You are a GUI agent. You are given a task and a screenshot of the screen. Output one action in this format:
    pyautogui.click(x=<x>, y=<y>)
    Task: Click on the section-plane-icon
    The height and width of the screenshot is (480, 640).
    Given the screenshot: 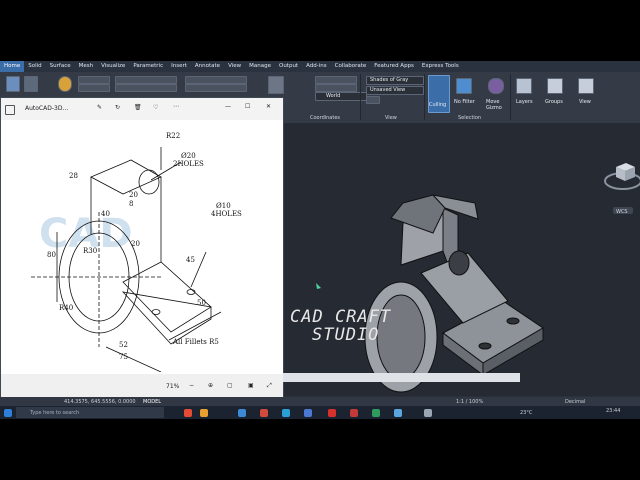 What is the action you would take?
    pyautogui.click(x=276, y=85)
    